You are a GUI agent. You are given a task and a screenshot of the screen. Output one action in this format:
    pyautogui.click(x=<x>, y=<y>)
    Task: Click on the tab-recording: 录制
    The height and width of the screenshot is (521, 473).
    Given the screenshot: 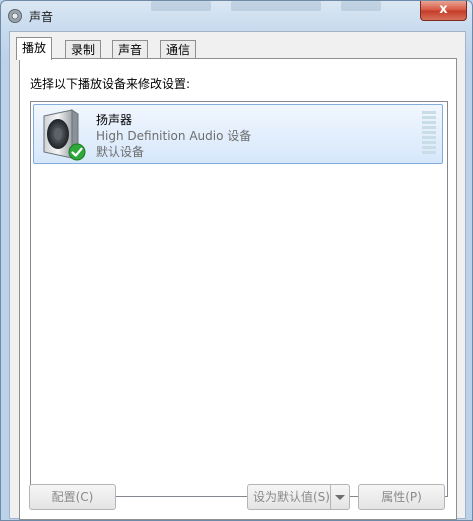 What is the action you would take?
    pyautogui.click(x=83, y=49)
    